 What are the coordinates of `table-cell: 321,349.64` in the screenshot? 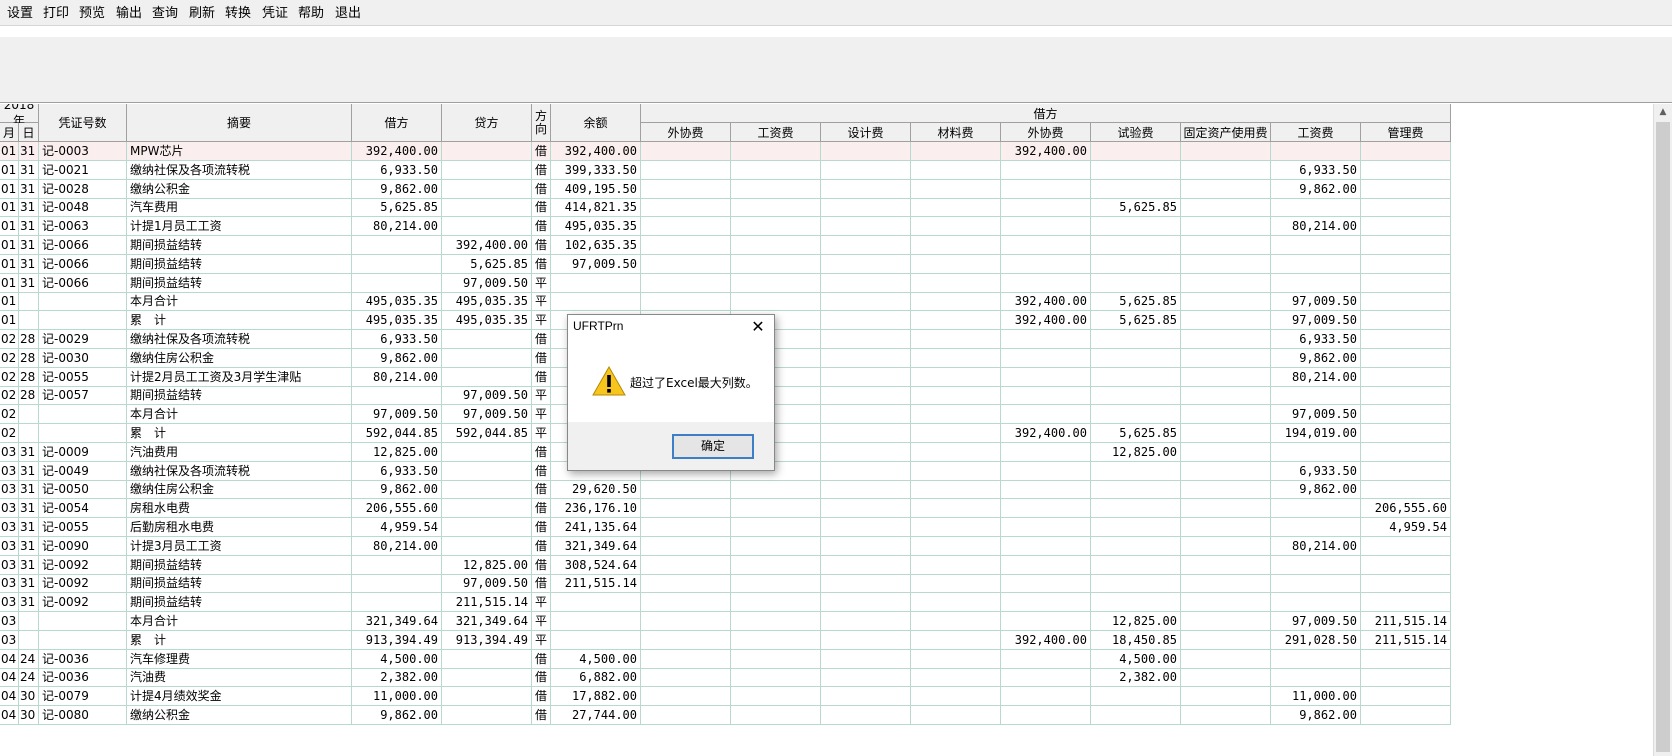 It's located at (596, 546).